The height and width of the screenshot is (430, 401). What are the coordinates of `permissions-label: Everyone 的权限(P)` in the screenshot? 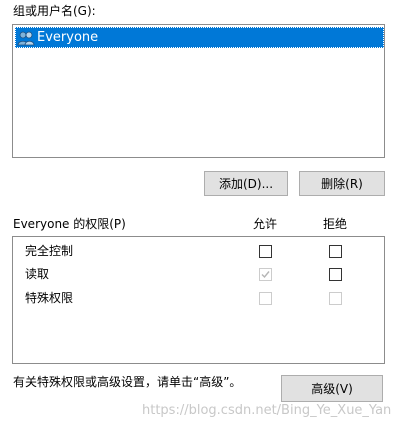 It's located at (69, 224).